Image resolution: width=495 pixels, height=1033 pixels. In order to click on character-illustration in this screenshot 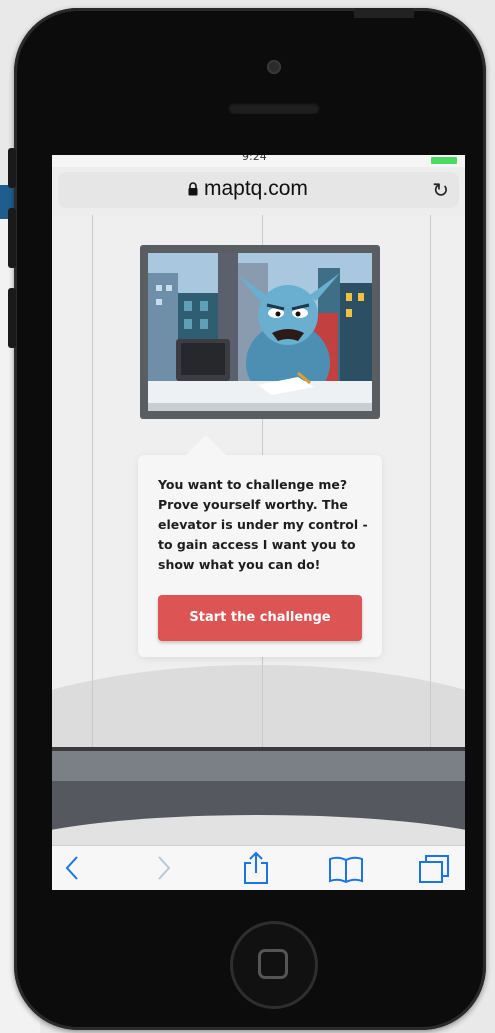, I will do `click(260, 332)`.